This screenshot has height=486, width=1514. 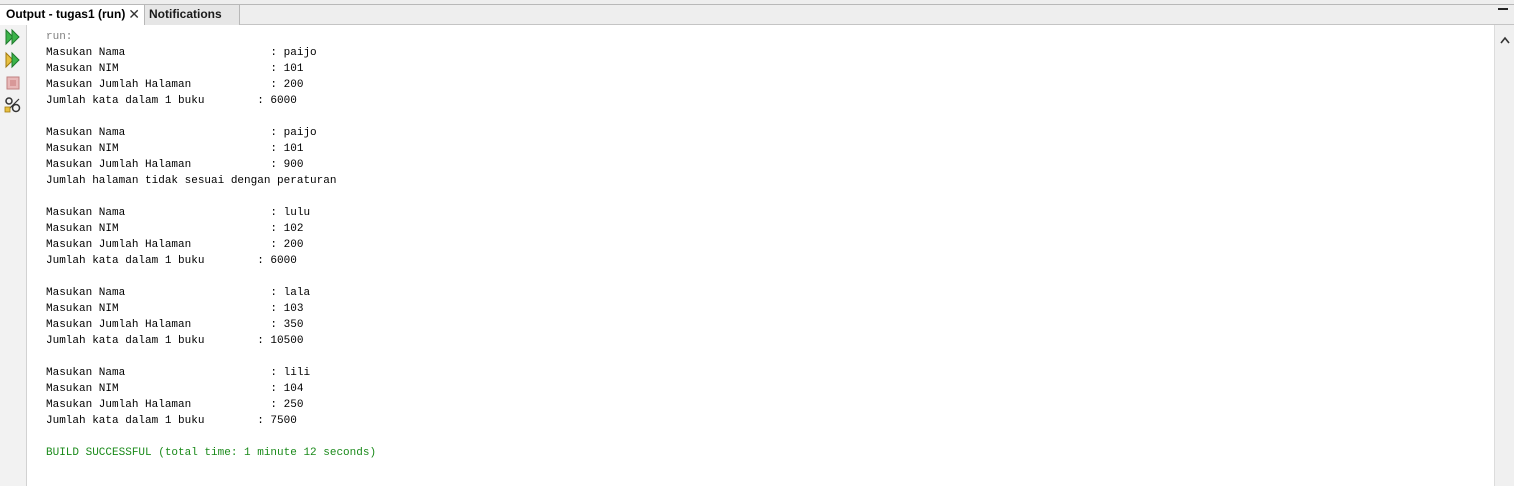 What do you see at coordinates (13, 37) in the screenshot?
I see `rerun-icon` at bounding box center [13, 37].